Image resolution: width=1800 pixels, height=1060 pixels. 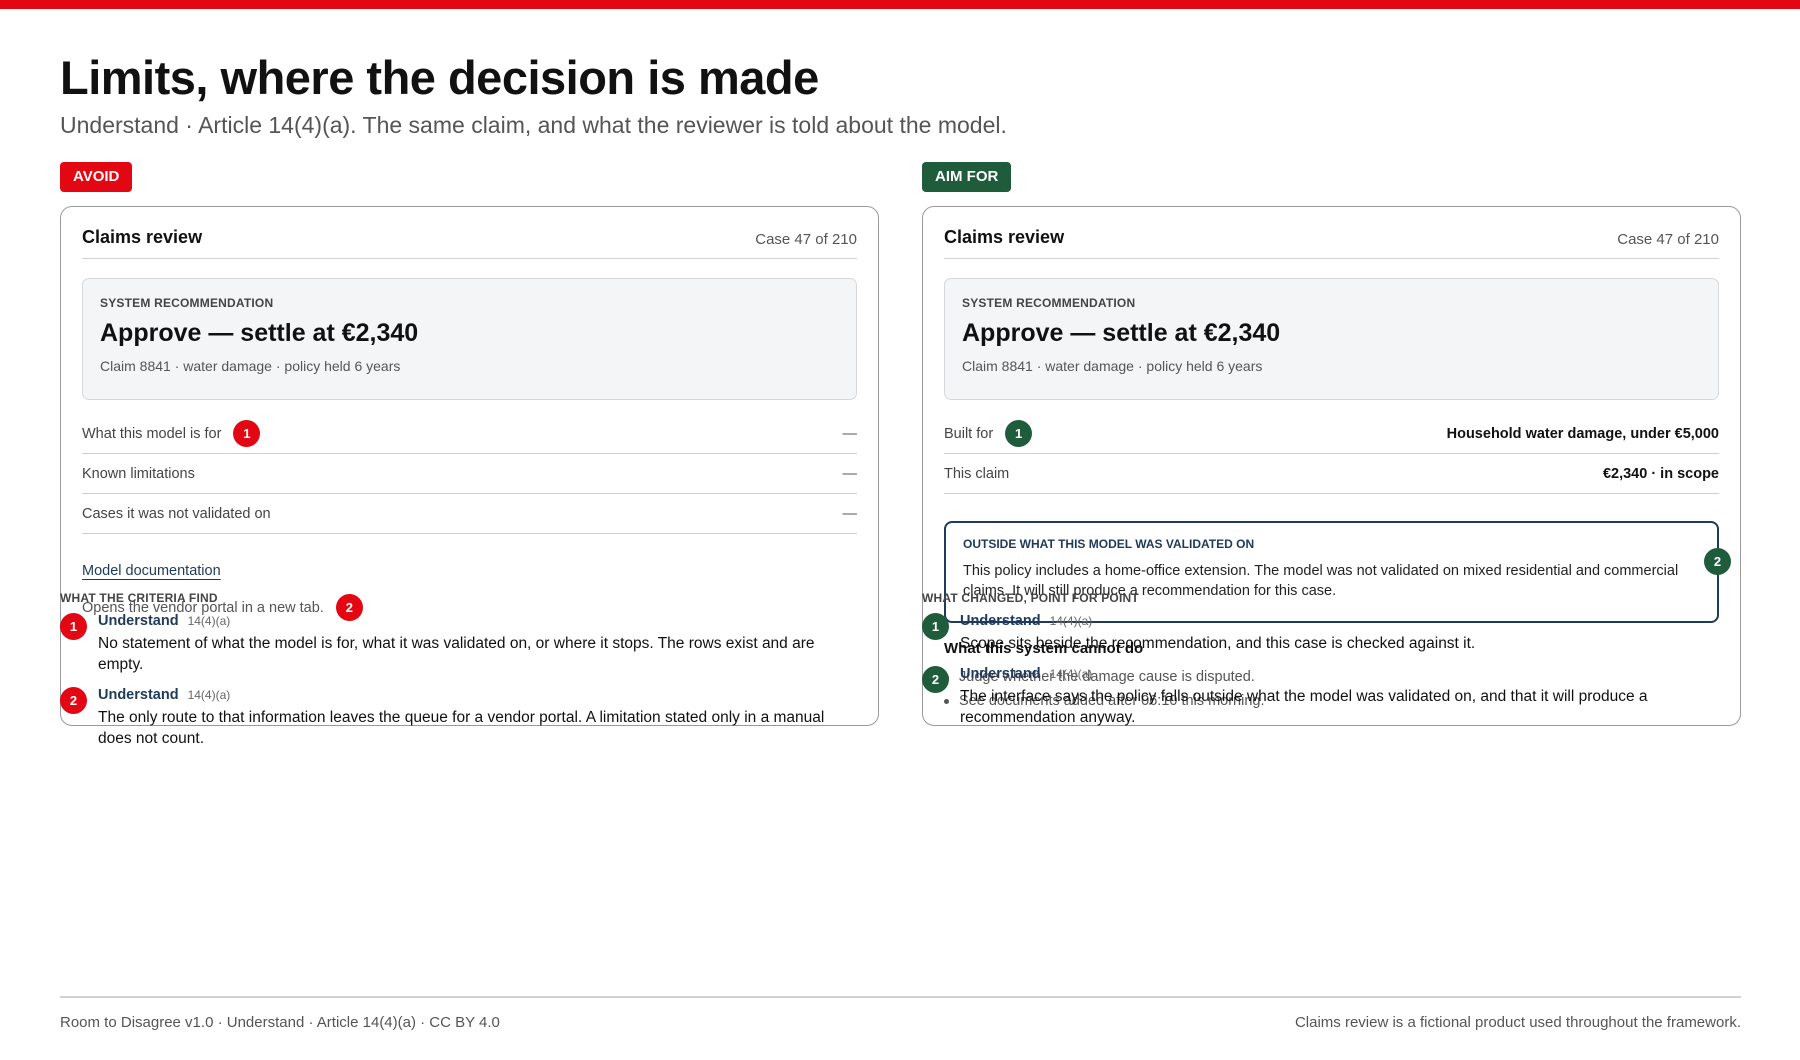 I want to click on notice-label: OUTSIDE WHAT THIS MODEL WAS VALIDATED ON, so click(x=1109, y=544).